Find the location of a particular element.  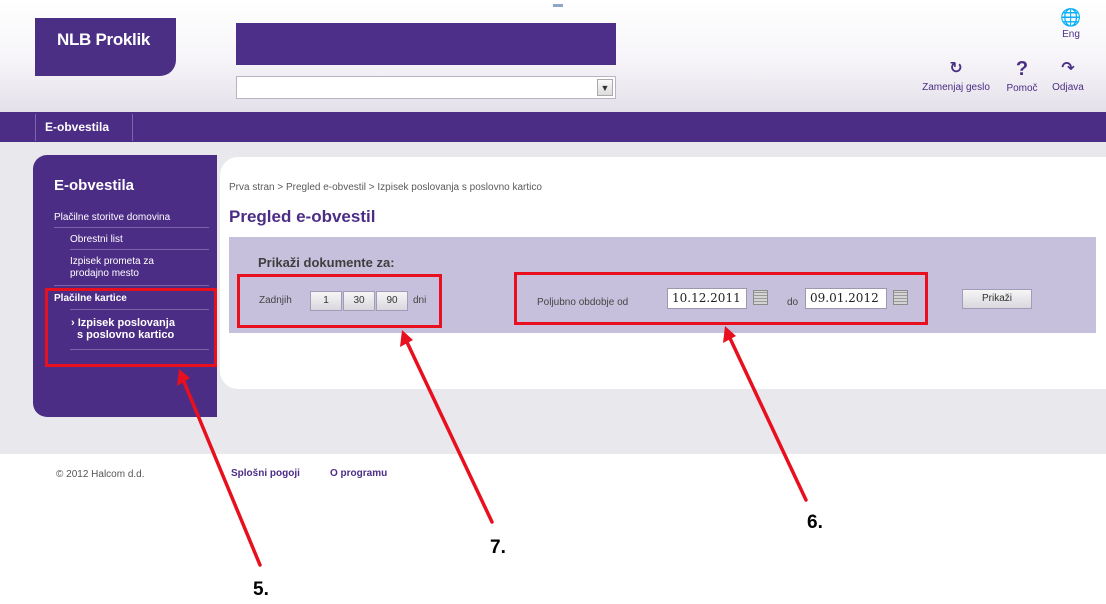

annotation-label-7: 7. is located at coordinates (498, 547).